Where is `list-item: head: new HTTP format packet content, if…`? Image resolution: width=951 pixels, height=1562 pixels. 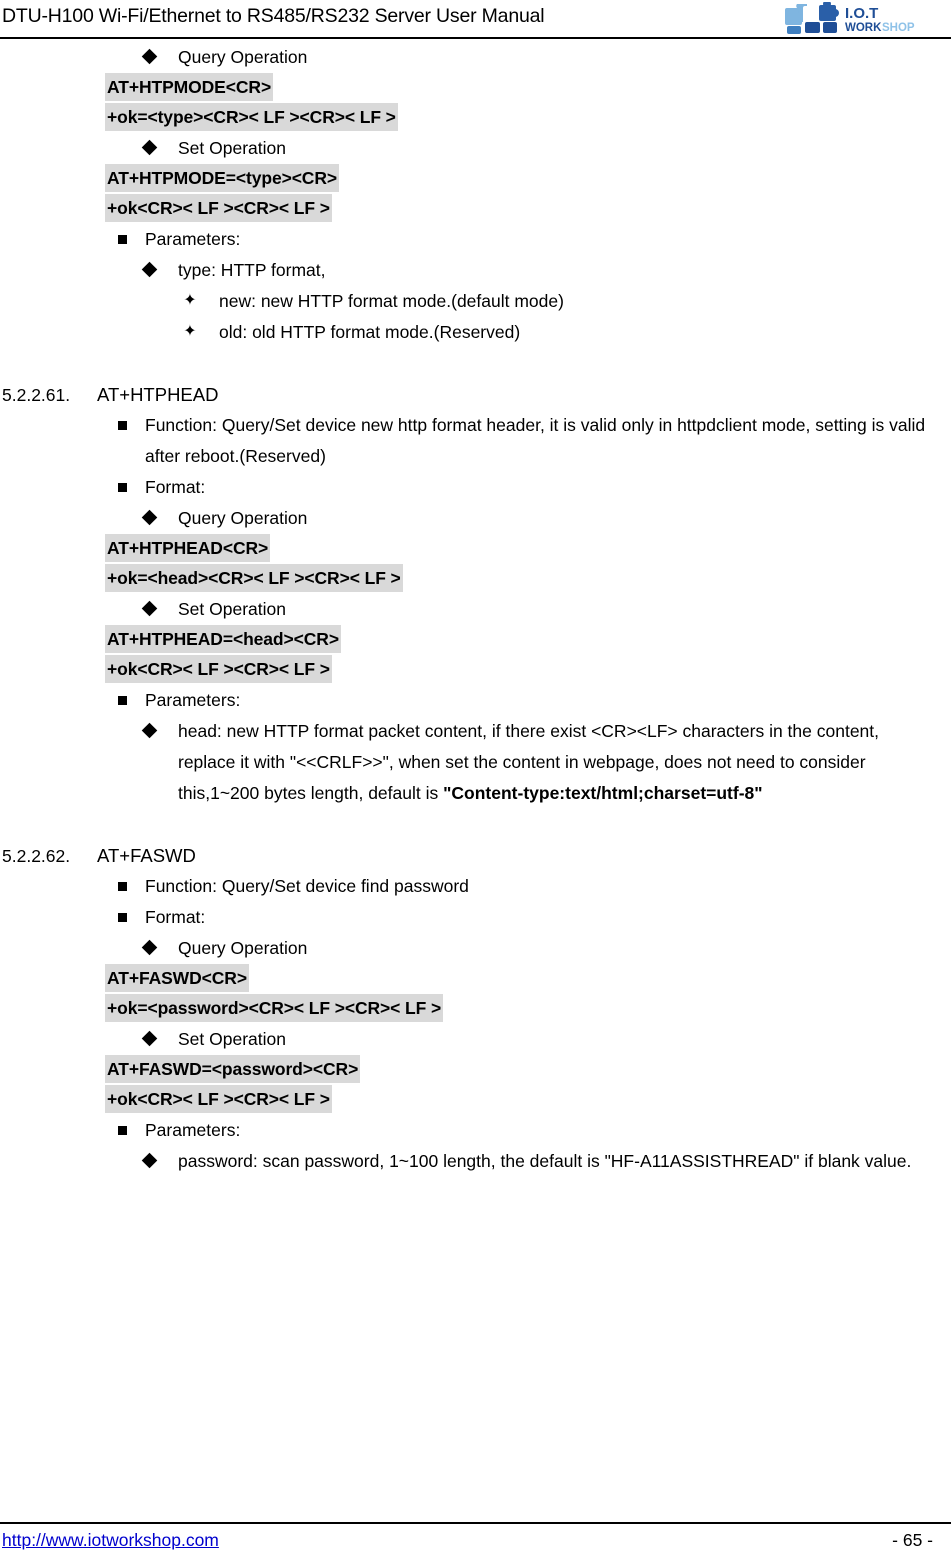 list-item: head: new HTTP format packet content, if… is located at coordinates (475, 762).